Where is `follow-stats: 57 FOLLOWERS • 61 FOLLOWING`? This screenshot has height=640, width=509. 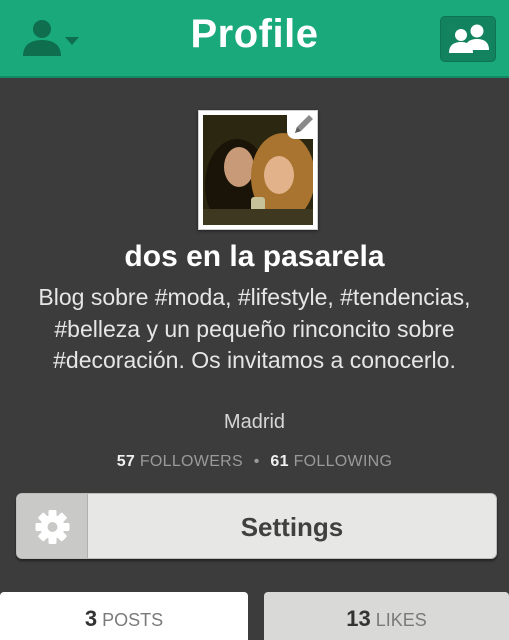 follow-stats: 57 FOLLOWERS • 61 FOLLOWING is located at coordinates (254, 462).